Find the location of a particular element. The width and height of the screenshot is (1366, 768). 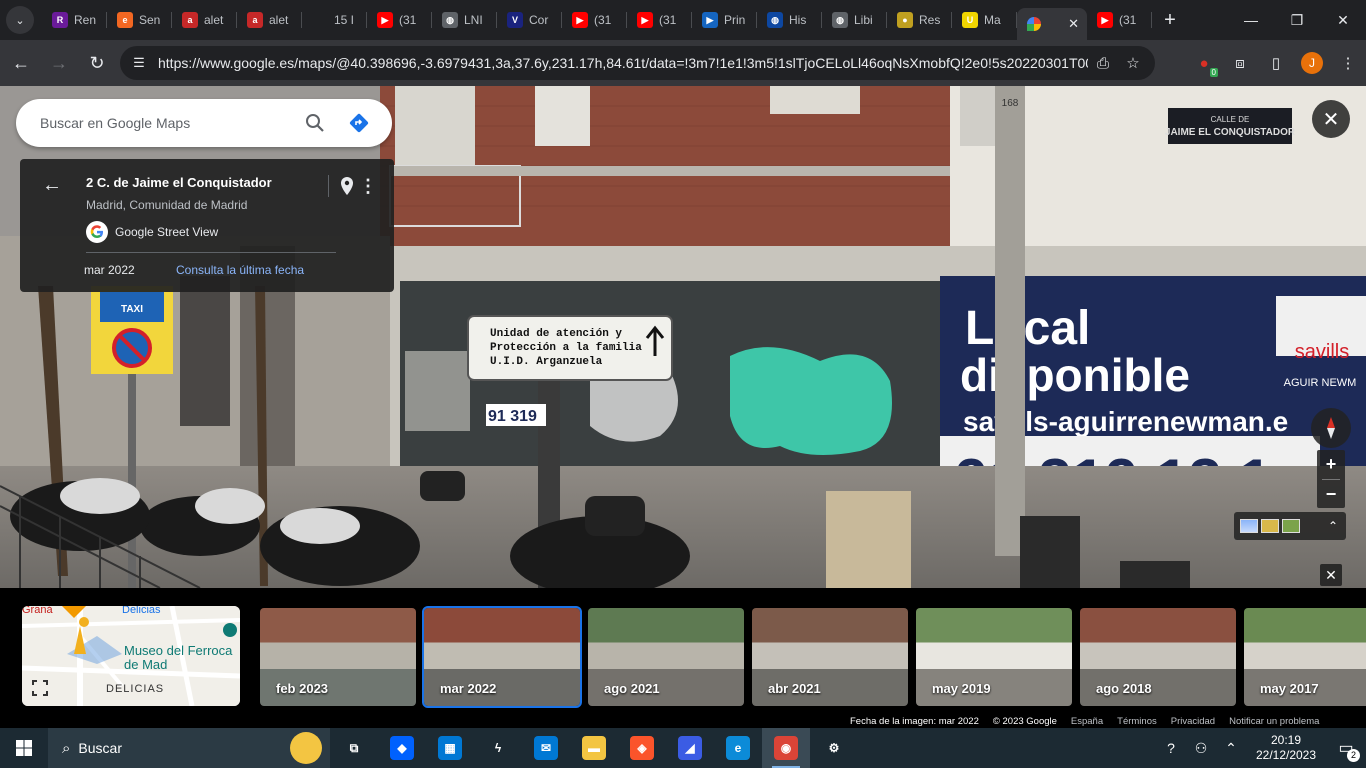

sign-line-2: Protección a la familia is located at coordinates (566, 348).